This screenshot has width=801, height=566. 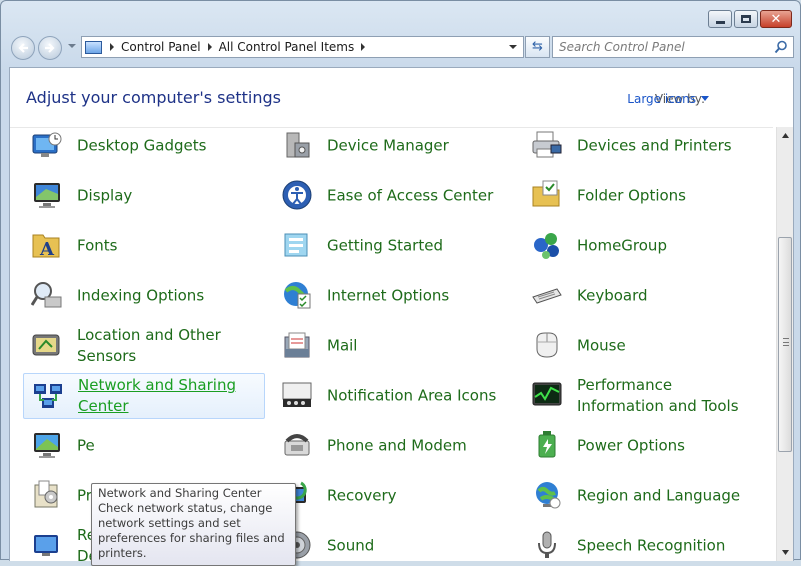 What do you see at coordinates (547, 394) in the screenshot?
I see `performance-icon` at bounding box center [547, 394].